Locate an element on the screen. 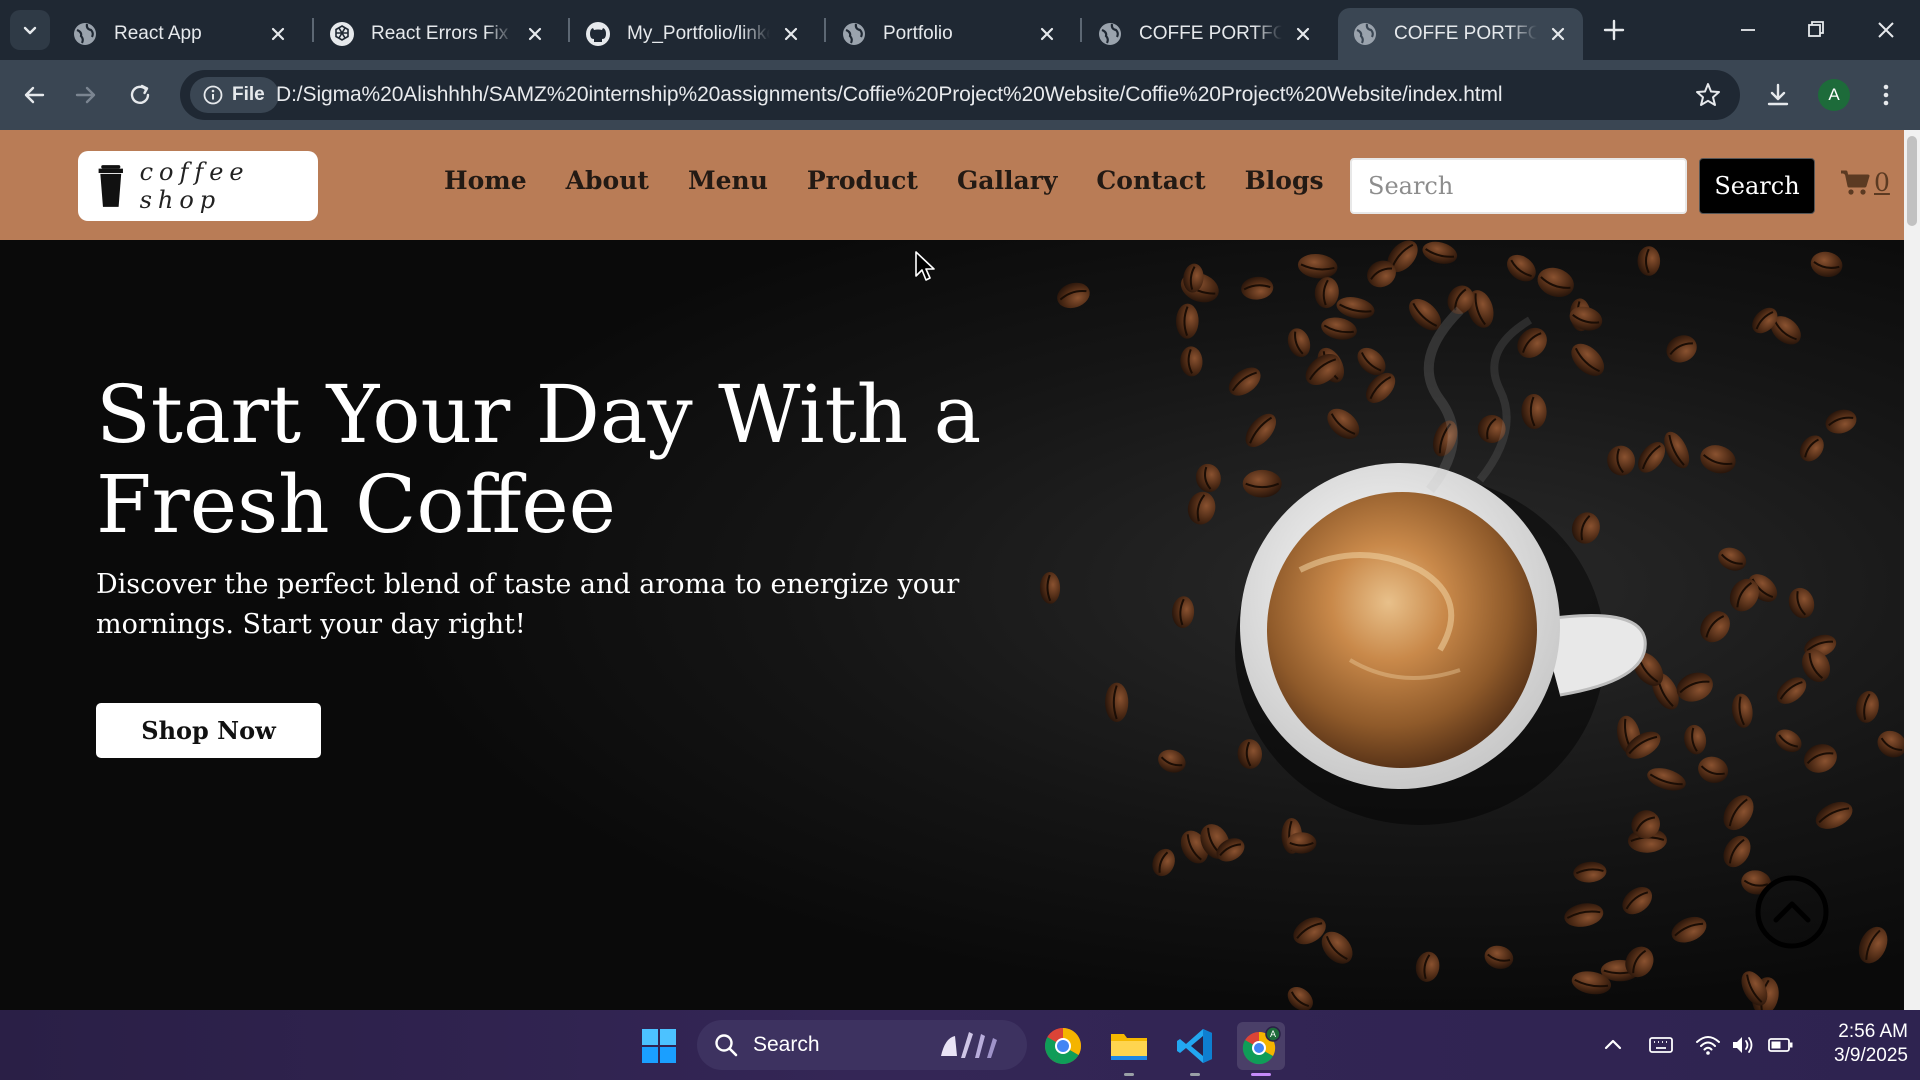 The height and width of the screenshot is (1080, 1920). site-info-chip: File is located at coordinates (234, 95).